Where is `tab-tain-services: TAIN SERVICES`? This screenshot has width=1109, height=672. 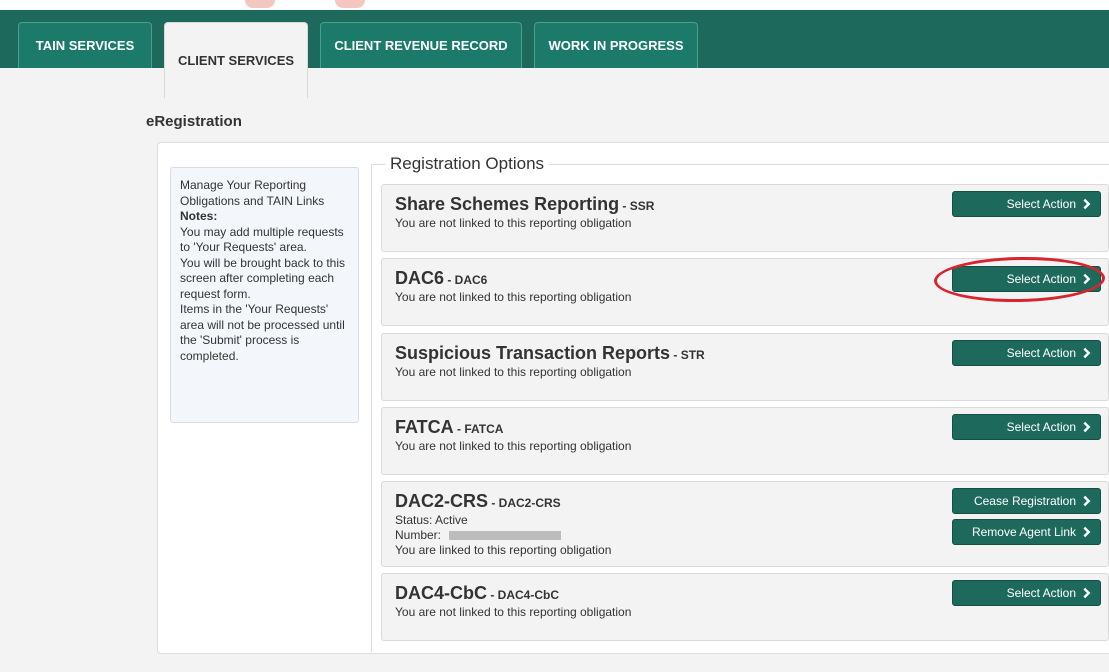
tab-tain-services: TAIN SERVICES is located at coordinates (85, 45).